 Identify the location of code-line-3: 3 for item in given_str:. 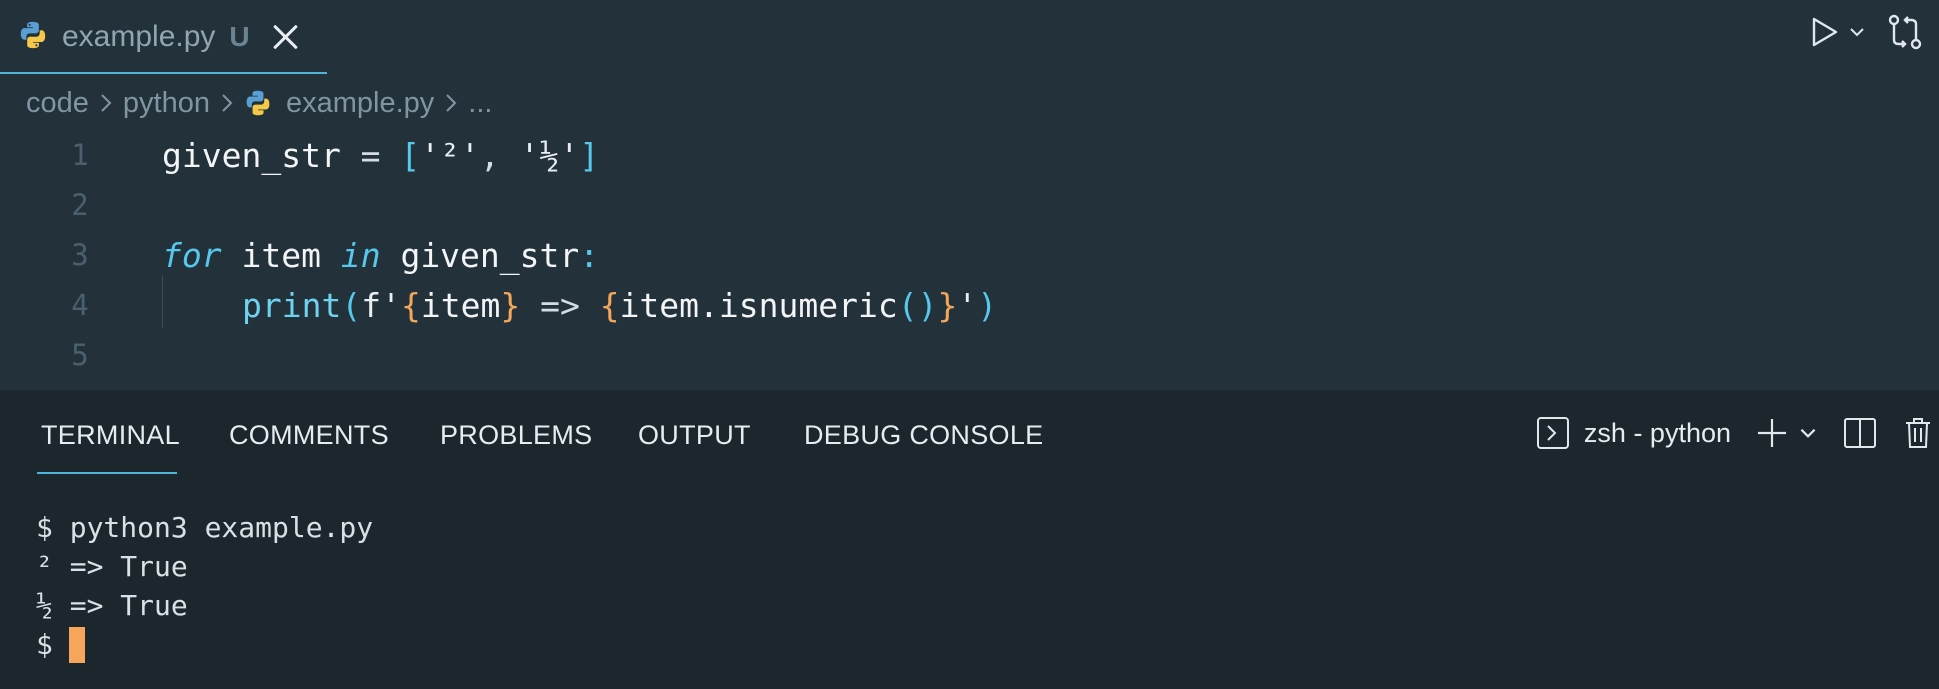
(969, 255).